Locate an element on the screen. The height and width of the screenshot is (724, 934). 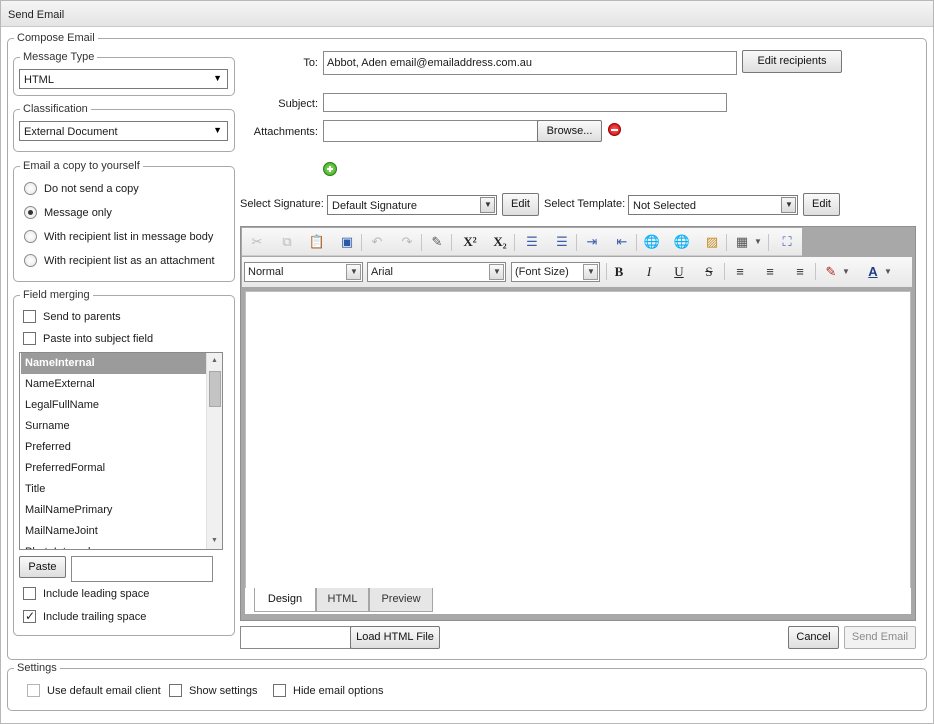
cancel-button: Cancel is located at coordinates (813, 637).